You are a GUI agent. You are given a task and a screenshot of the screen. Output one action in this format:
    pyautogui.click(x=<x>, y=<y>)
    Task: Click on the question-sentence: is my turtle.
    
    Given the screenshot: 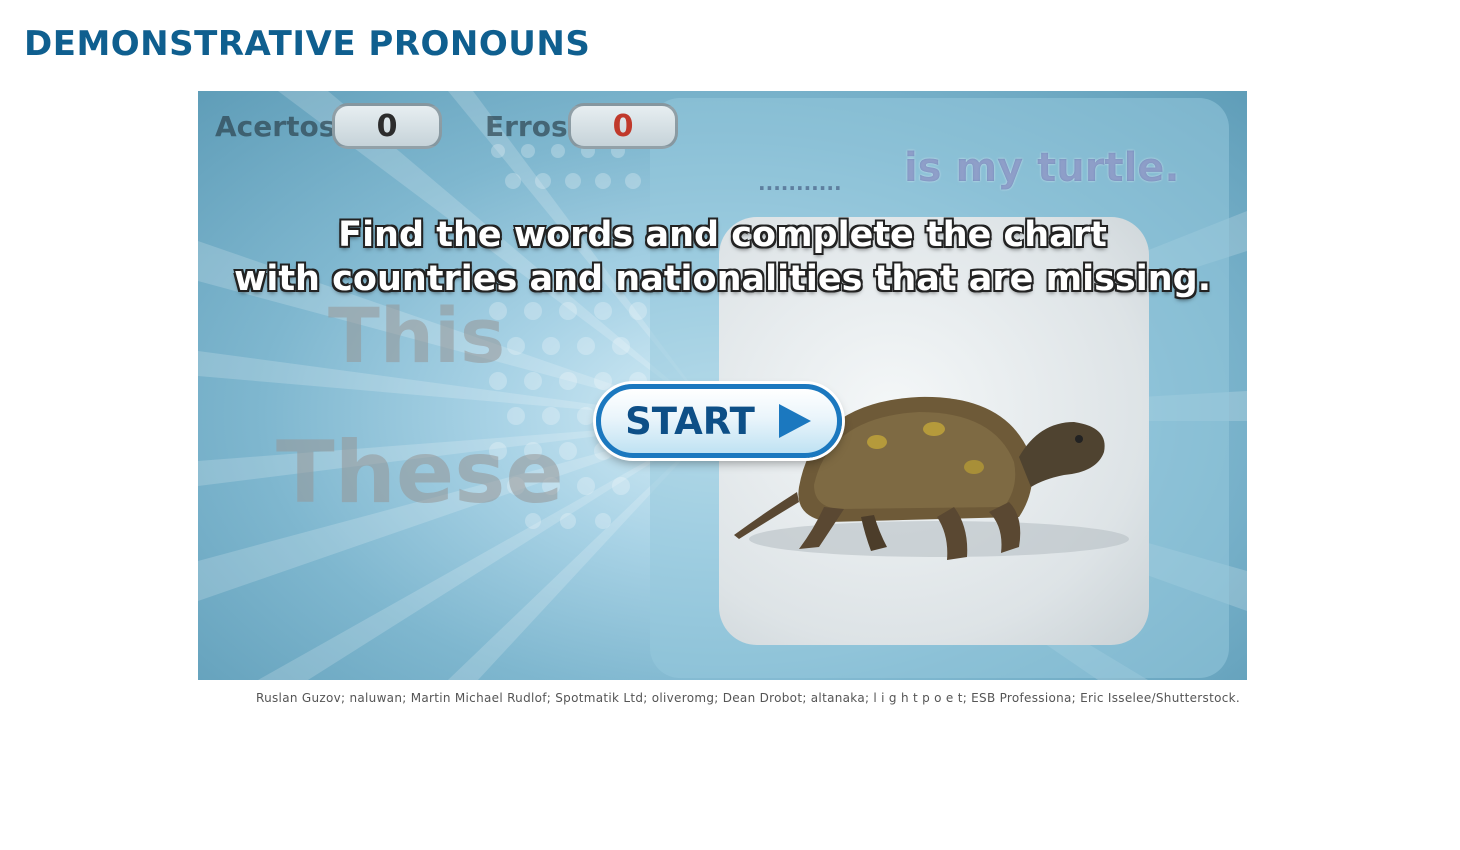 What is the action you would take?
    pyautogui.click(x=1042, y=168)
    